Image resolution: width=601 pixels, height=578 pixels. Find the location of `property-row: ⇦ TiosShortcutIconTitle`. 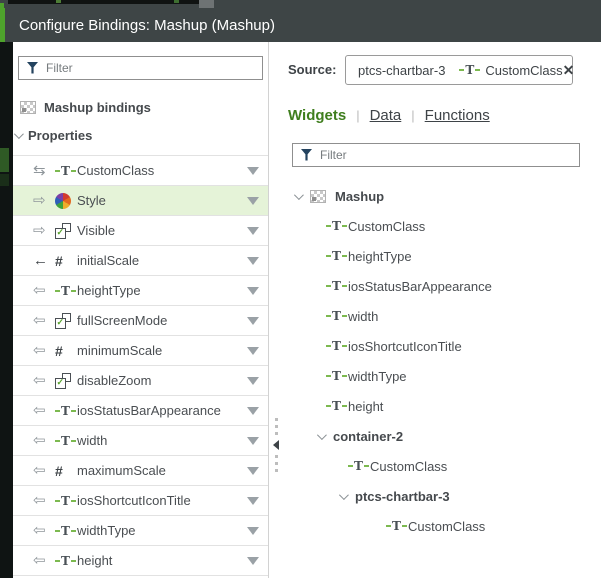

property-row: ⇦ TiosShortcutIconTitle is located at coordinates (140, 501).